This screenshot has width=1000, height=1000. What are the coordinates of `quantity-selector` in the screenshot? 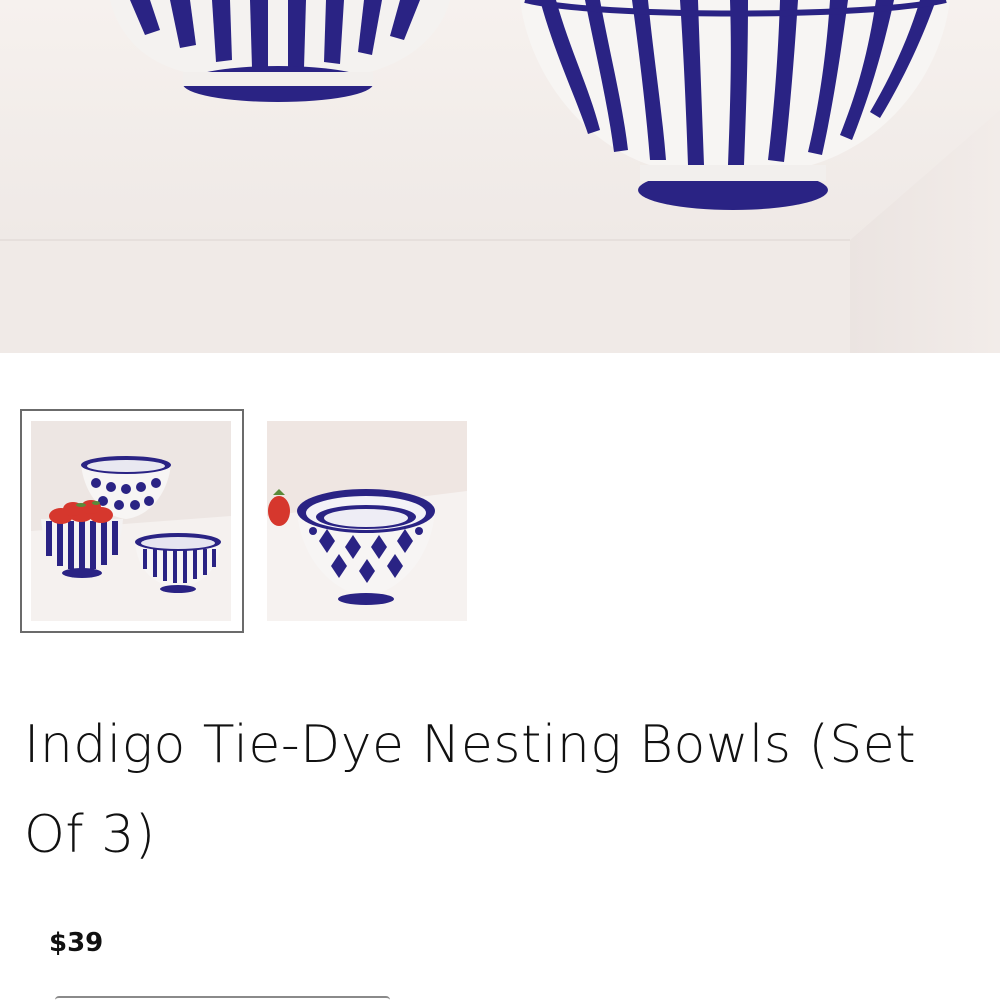 It's located at (222, 998).